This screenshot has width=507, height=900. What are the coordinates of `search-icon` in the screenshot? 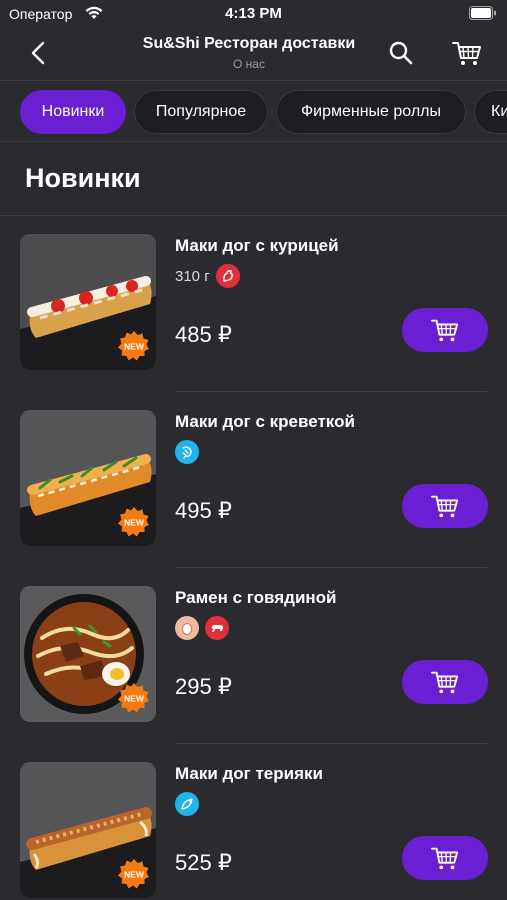 It's located at (401, 53).